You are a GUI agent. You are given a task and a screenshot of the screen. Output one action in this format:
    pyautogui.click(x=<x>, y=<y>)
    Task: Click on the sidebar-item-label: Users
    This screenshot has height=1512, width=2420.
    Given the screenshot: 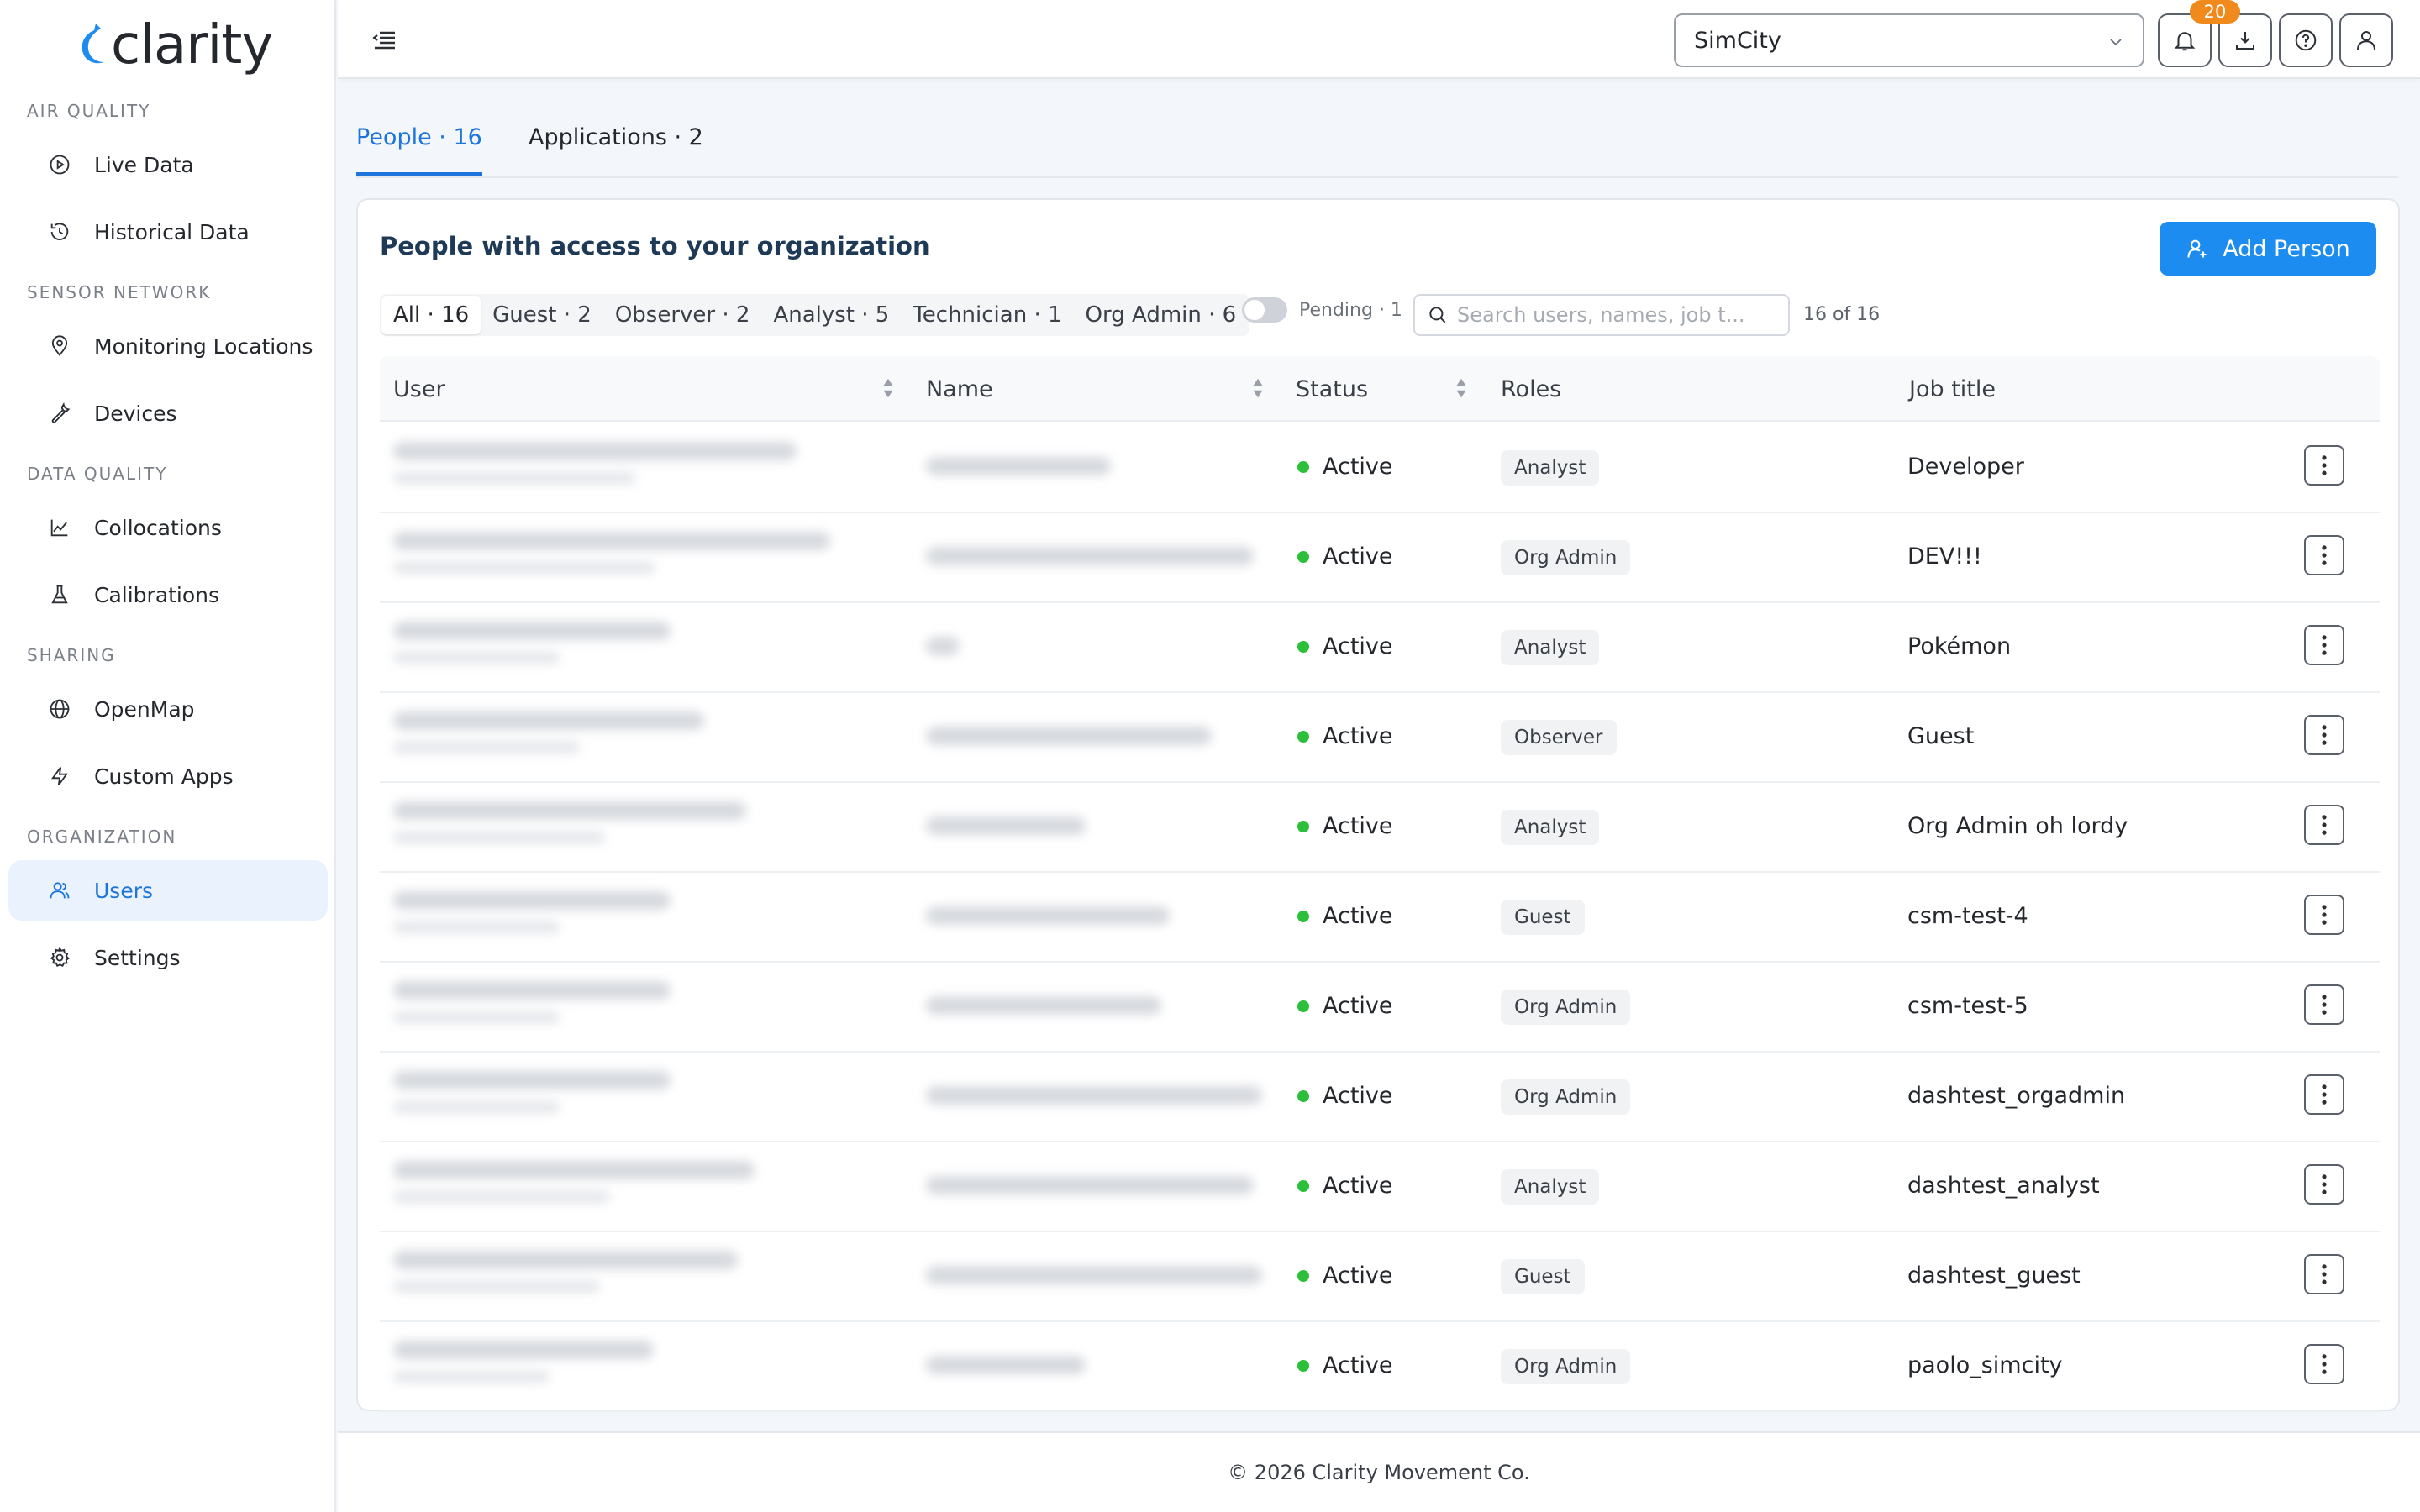 What is the action you would take?
    pyautogui.click(x=124, y=890)
    